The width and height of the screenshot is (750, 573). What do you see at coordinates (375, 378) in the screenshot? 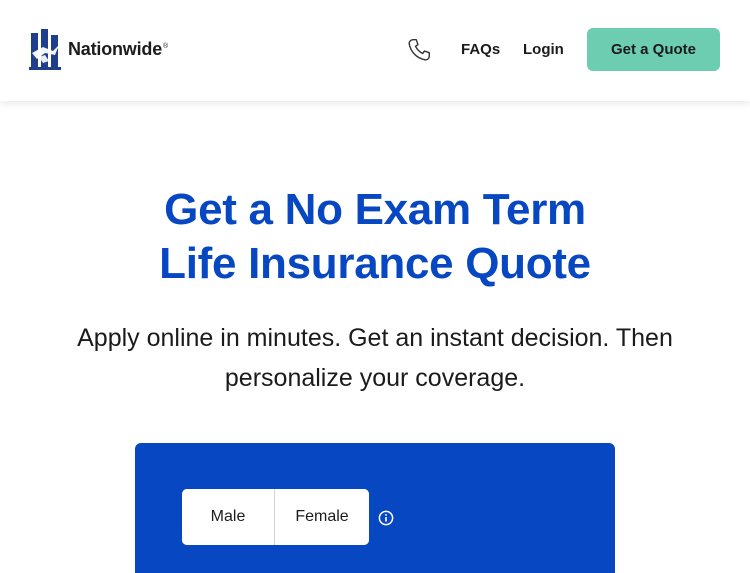
I see `hero-subtitle-line-2: personalize your coverage.` at bounding box center [375, 378].